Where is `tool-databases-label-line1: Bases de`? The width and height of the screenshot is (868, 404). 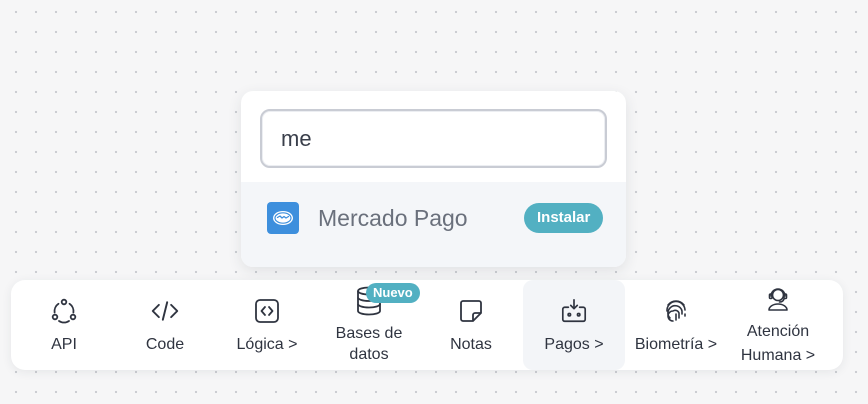
tool-databases-label-line1: Bases de is located at coordinates (369, 333).